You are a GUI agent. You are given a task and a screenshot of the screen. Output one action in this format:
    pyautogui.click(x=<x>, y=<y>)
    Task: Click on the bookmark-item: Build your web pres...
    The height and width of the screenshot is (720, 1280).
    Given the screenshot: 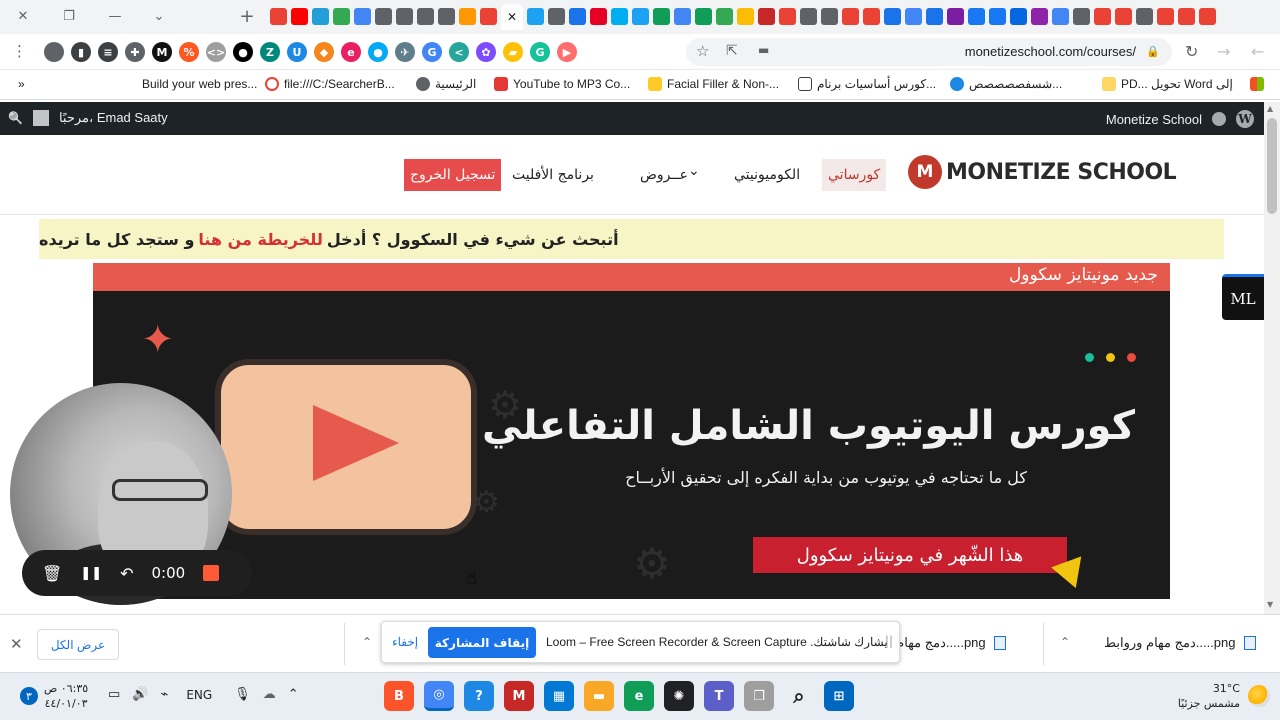 What is the action you would take?
    pyautogui.click(x=199, y=84)
    